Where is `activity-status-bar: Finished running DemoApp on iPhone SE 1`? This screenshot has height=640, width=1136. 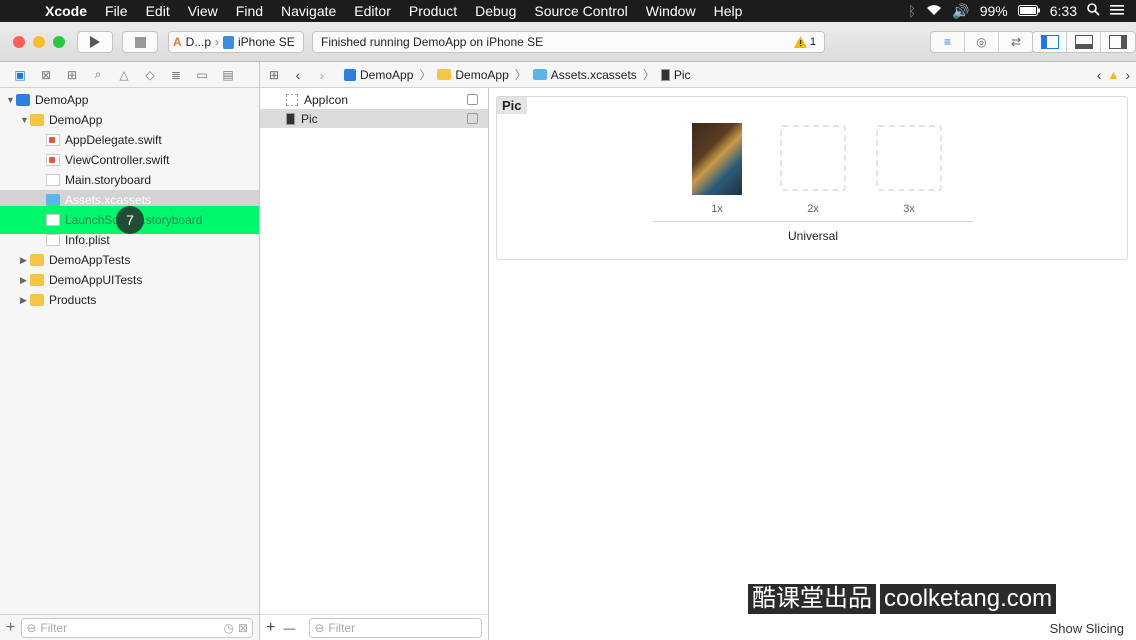
activity-status-bar: Finished running DemoApp on iPhone SE 1 is located at coordinates (568, 42).